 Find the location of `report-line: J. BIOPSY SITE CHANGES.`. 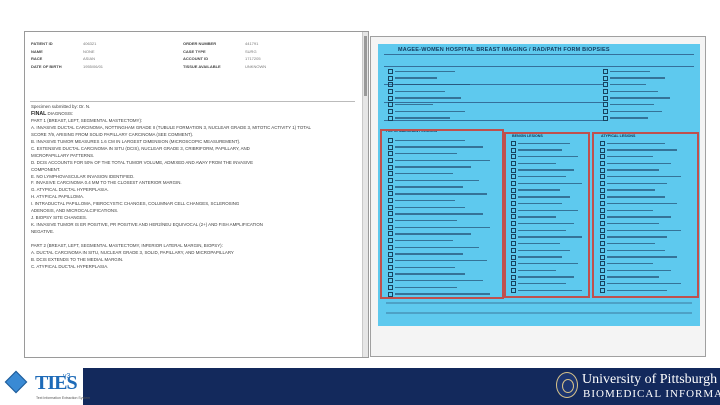

report-line: J. BIOPSY SITE CHANGES. is located at coordinates (59, 218).